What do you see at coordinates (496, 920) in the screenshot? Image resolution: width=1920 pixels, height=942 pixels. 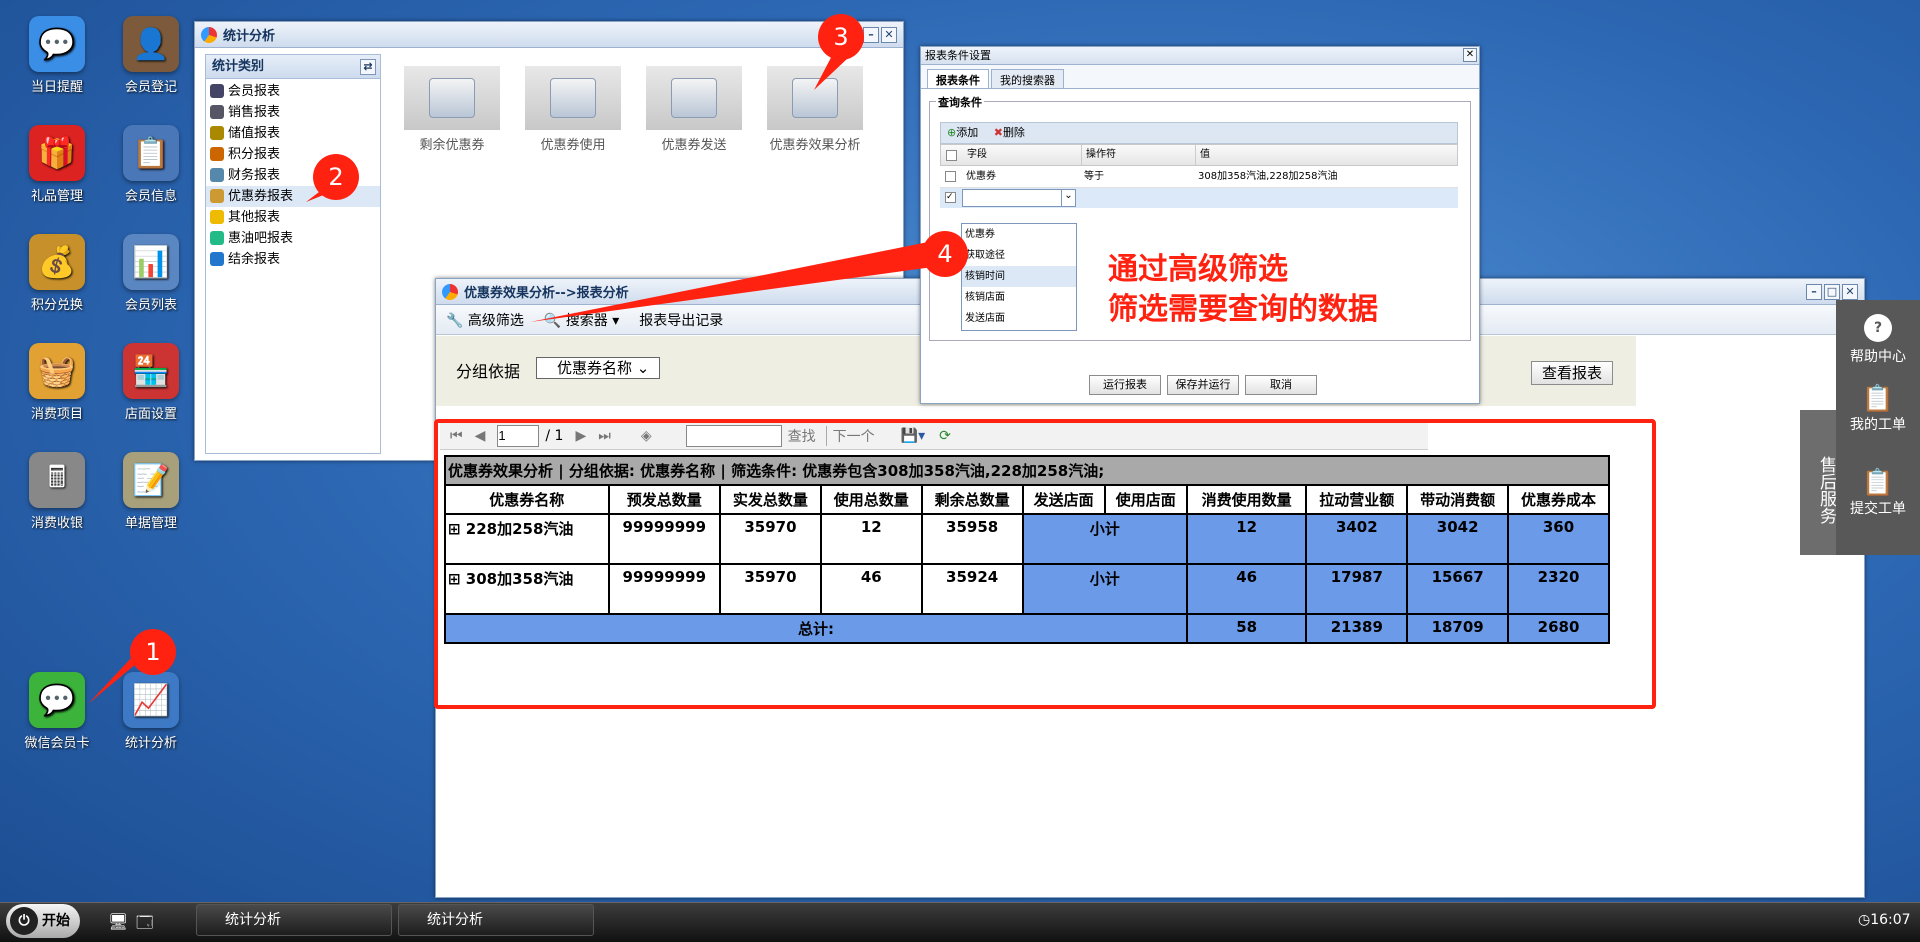 I see `task-button-report: 统计分析` at bounding box center [496, 920].